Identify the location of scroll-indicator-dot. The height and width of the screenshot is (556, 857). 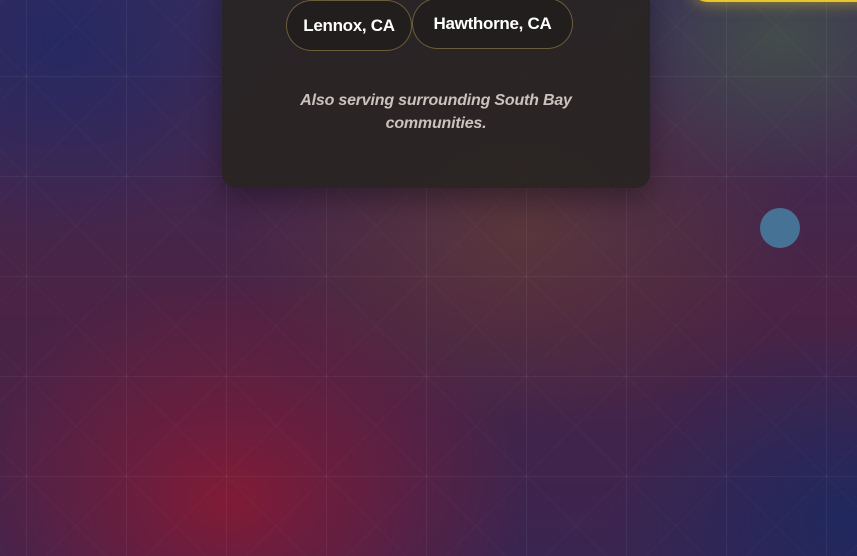
(780, 228).